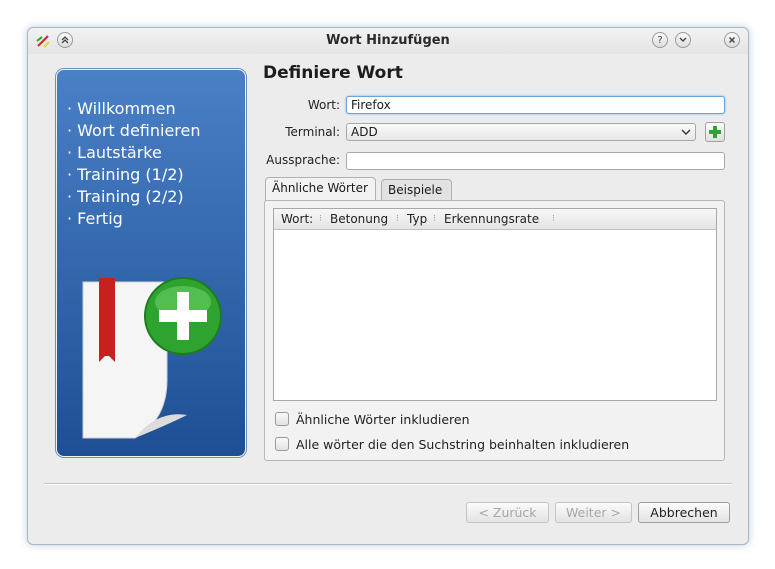 The width and height of the screenshot is (775, 569). What do you see at coordinates (297, 219) in the screenshot?
I see `column-header-word: Wort:` at bounding box center [297, 219].